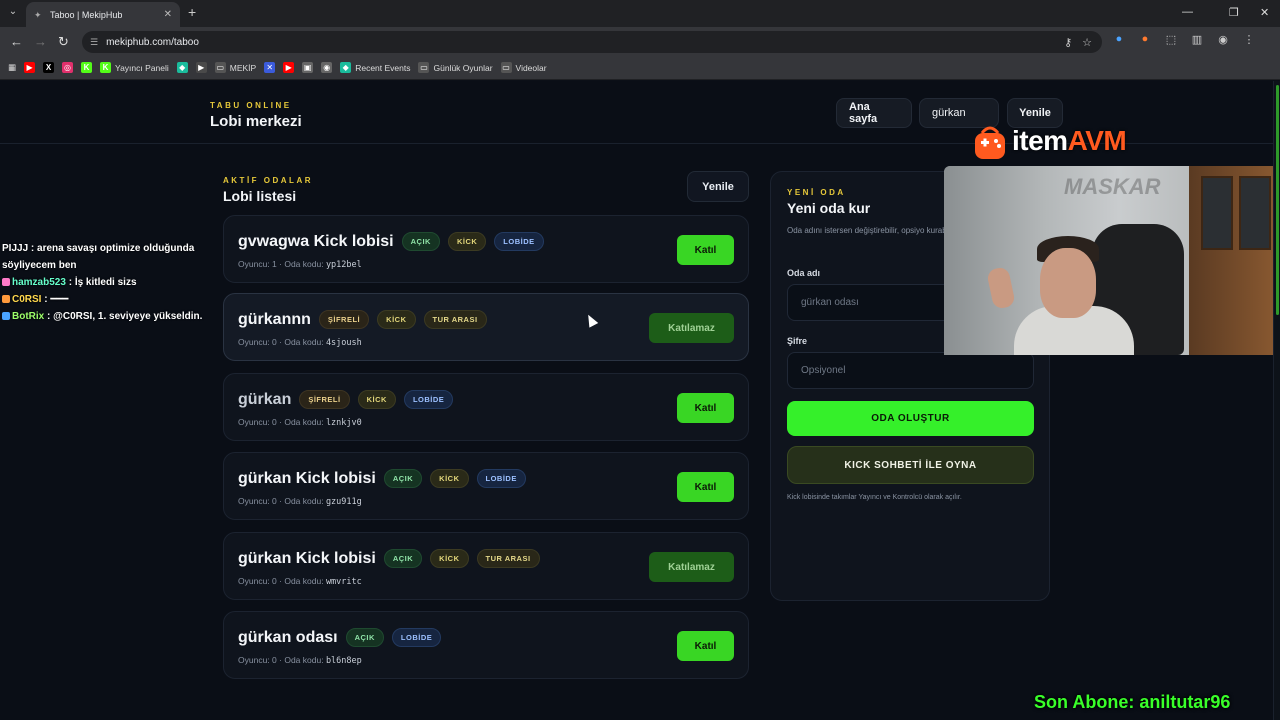 This screenshot has height=720, width=1280. Describe the element at coordinates (508, 558) in the screenshot. I see `room-status-badge: TUR ARASI` at that location.